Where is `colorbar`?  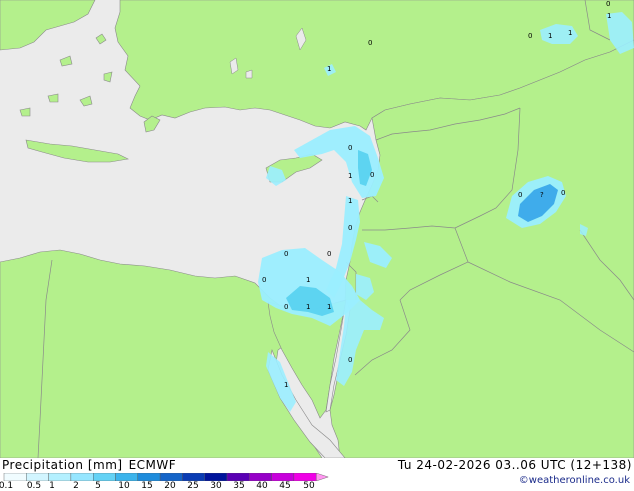 colorbar is located at coordinates (166, 477).